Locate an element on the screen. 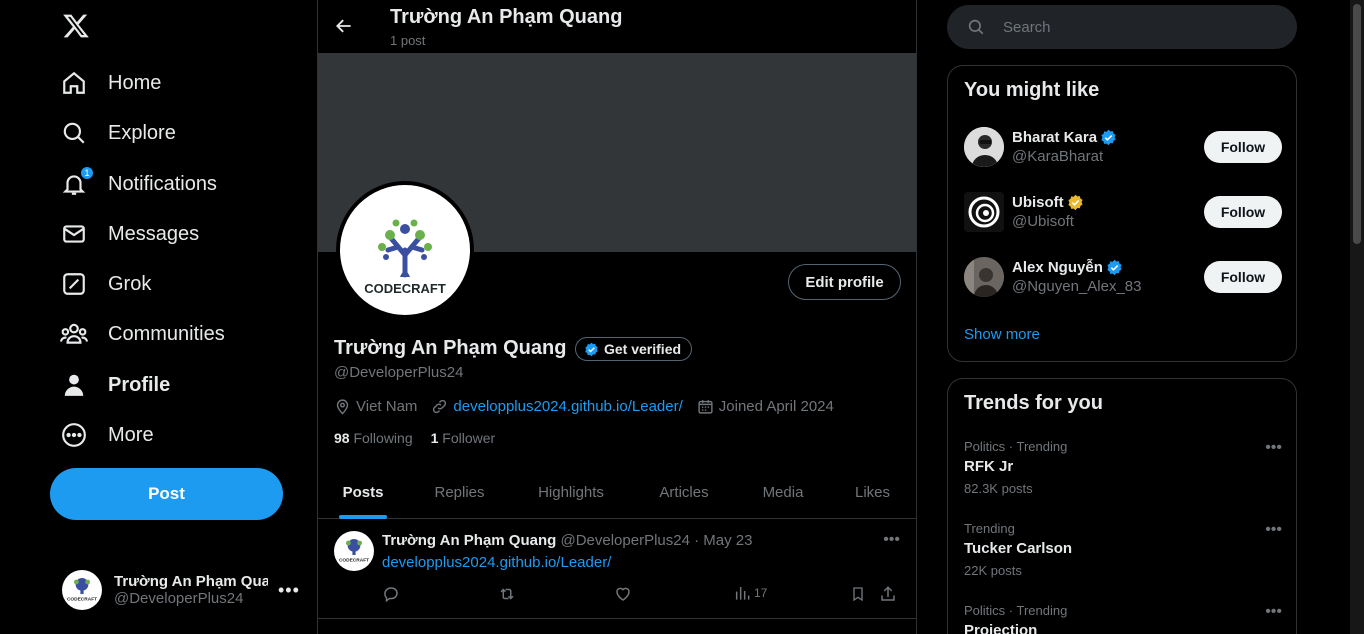 The width and height of the screenshot is (1364, 634). account-handle: @DeveloperPlus24 is located at coordinates (179, 598).